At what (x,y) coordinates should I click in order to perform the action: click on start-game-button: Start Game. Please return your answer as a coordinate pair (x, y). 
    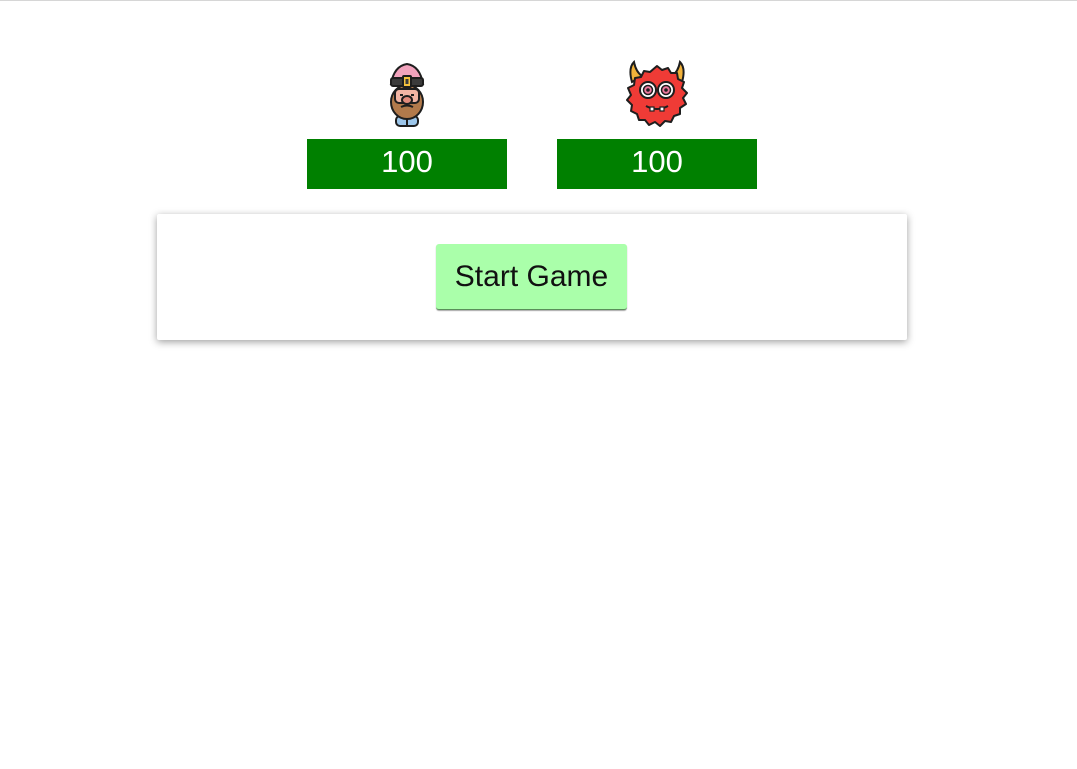
    Looking at the image, I should click on (531, 277).